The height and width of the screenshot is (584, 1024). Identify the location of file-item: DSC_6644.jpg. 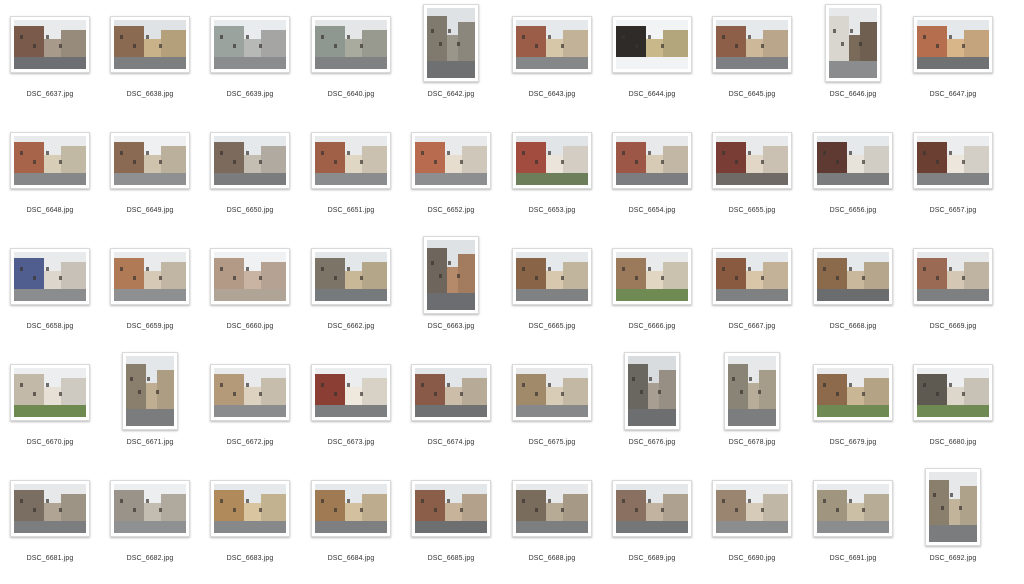
(652, 62).